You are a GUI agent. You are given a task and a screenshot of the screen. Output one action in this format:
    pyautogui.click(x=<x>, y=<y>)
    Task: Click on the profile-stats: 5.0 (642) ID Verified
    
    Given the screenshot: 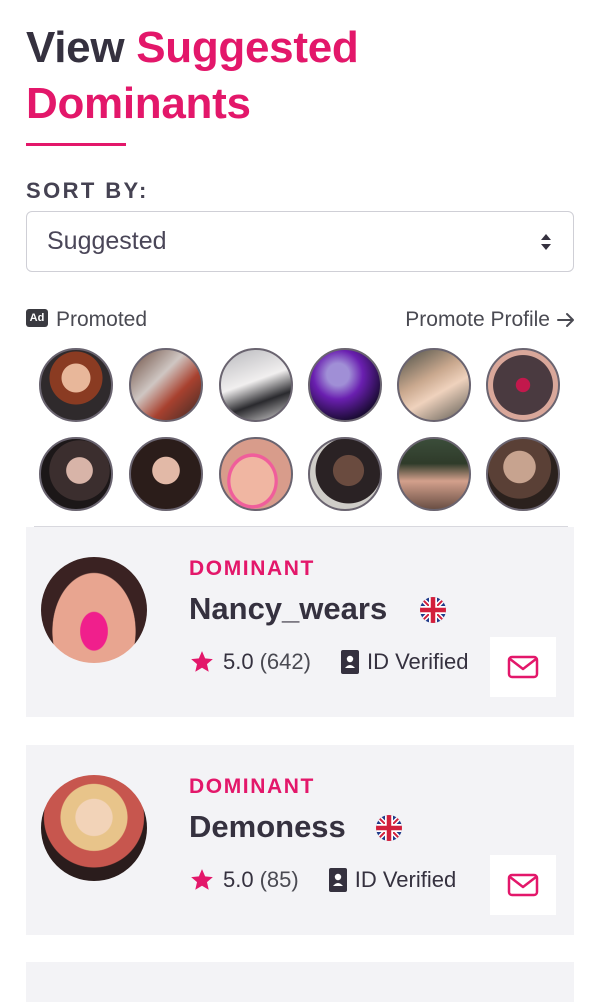 What is the action you would take?
    pyautogui.click(x=328, y=662)
    